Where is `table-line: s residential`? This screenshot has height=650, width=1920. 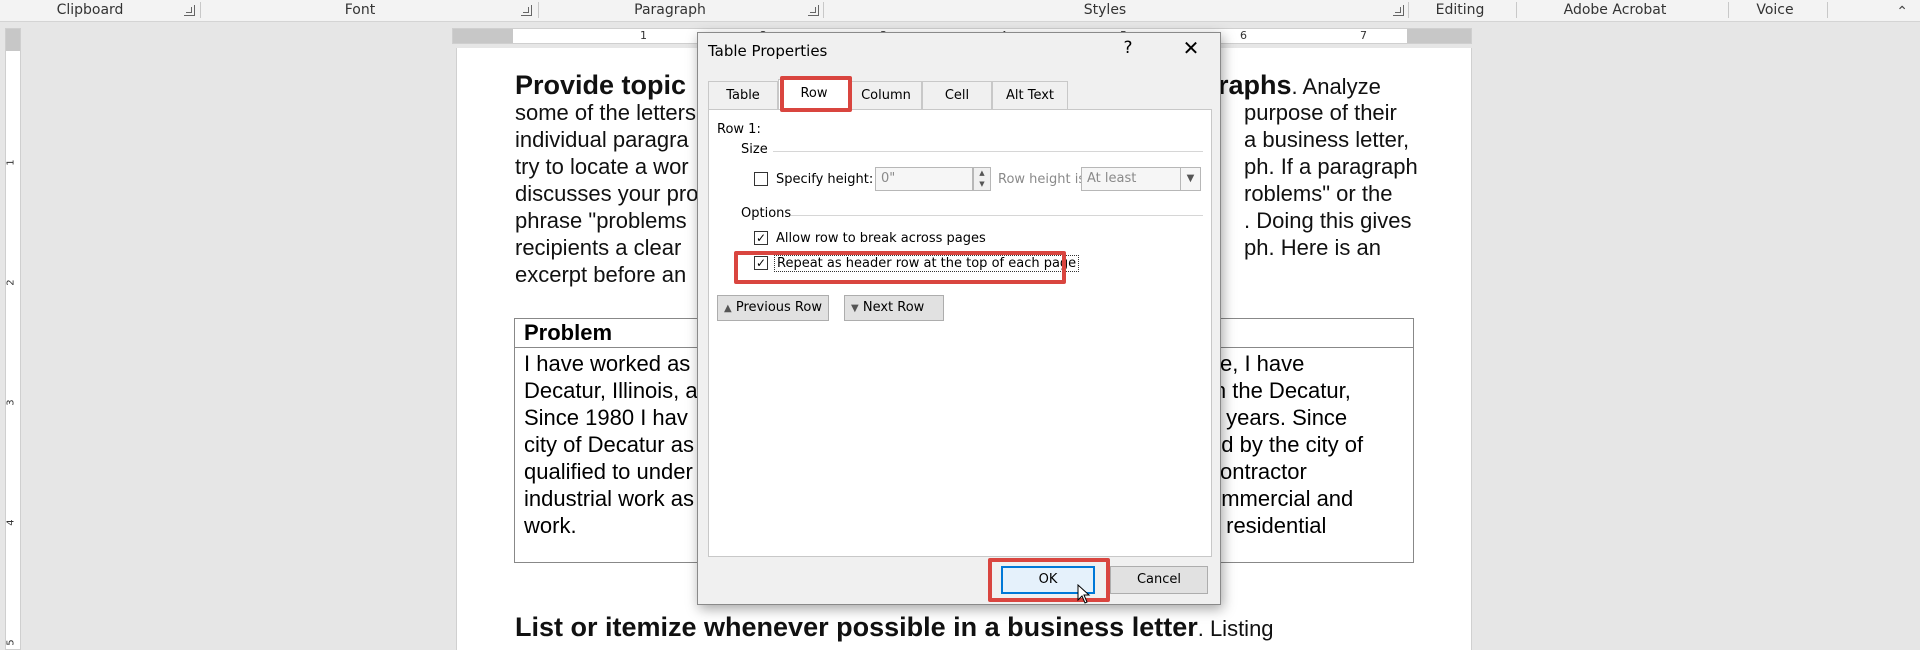 table-line: s residential is located at coordinates (1268, 525).